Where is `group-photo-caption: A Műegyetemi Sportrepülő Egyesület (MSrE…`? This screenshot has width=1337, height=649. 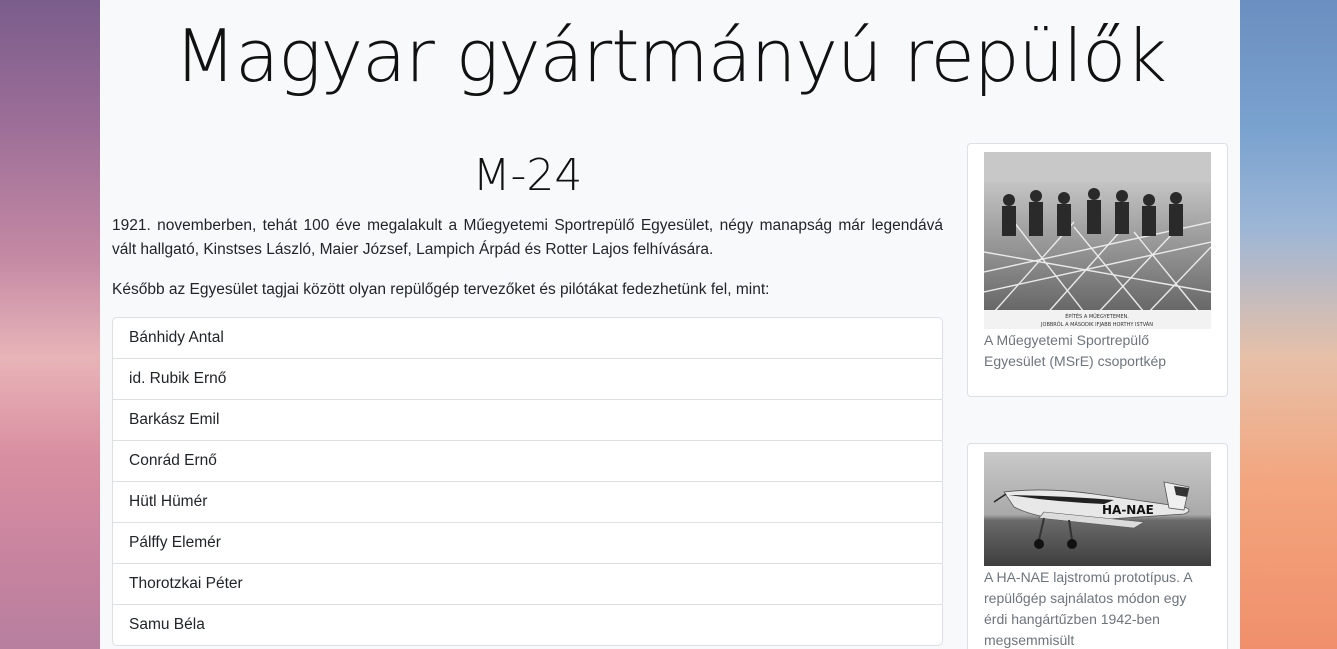
group-photo-caption: A Műegyetemi Sportrepülő Egyesület (MSrE… is located at coordinates (1075, 350).